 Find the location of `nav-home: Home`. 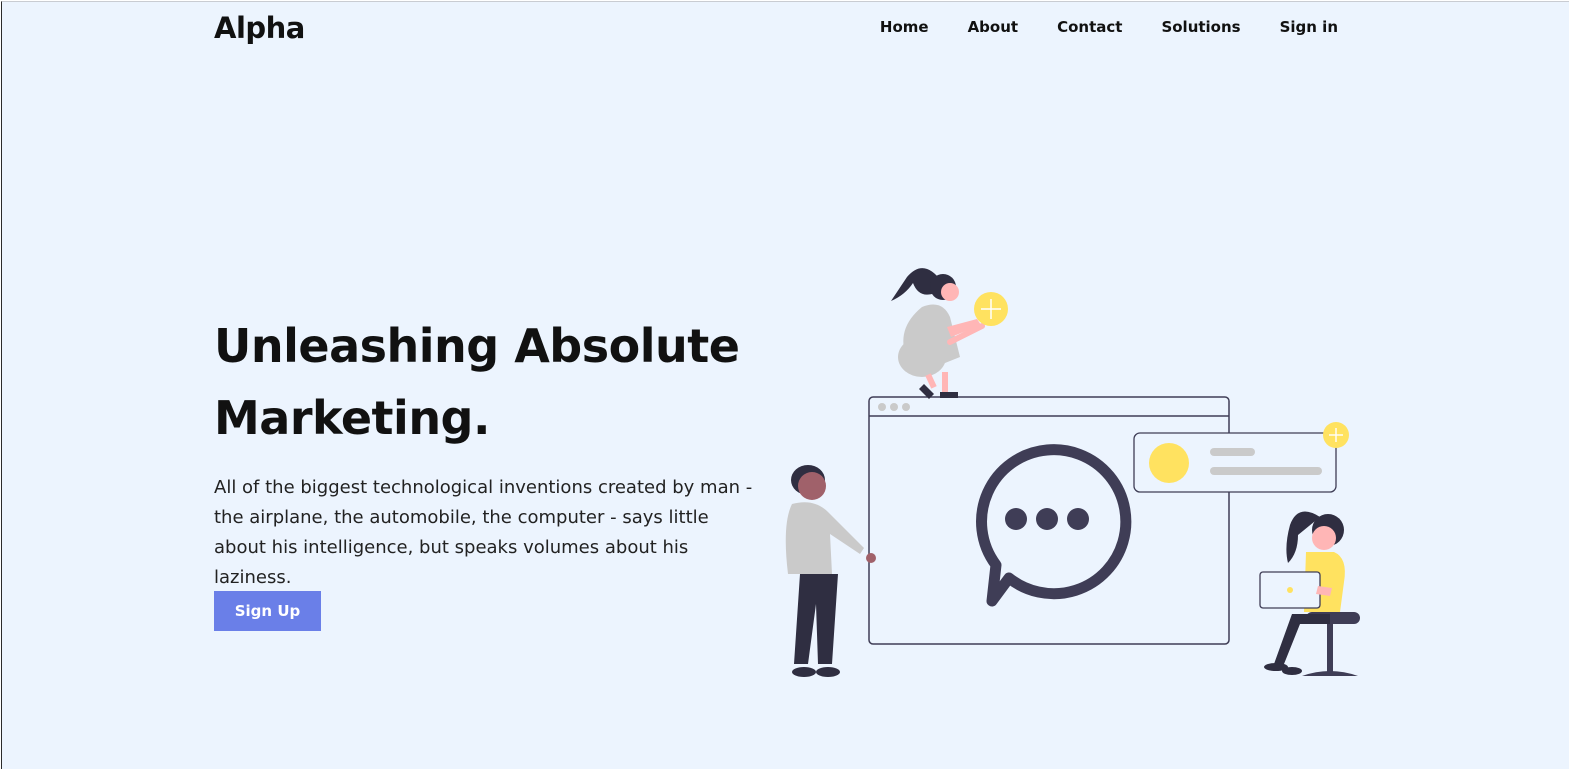

nav-home: Home is located at coordinates (904, 27).